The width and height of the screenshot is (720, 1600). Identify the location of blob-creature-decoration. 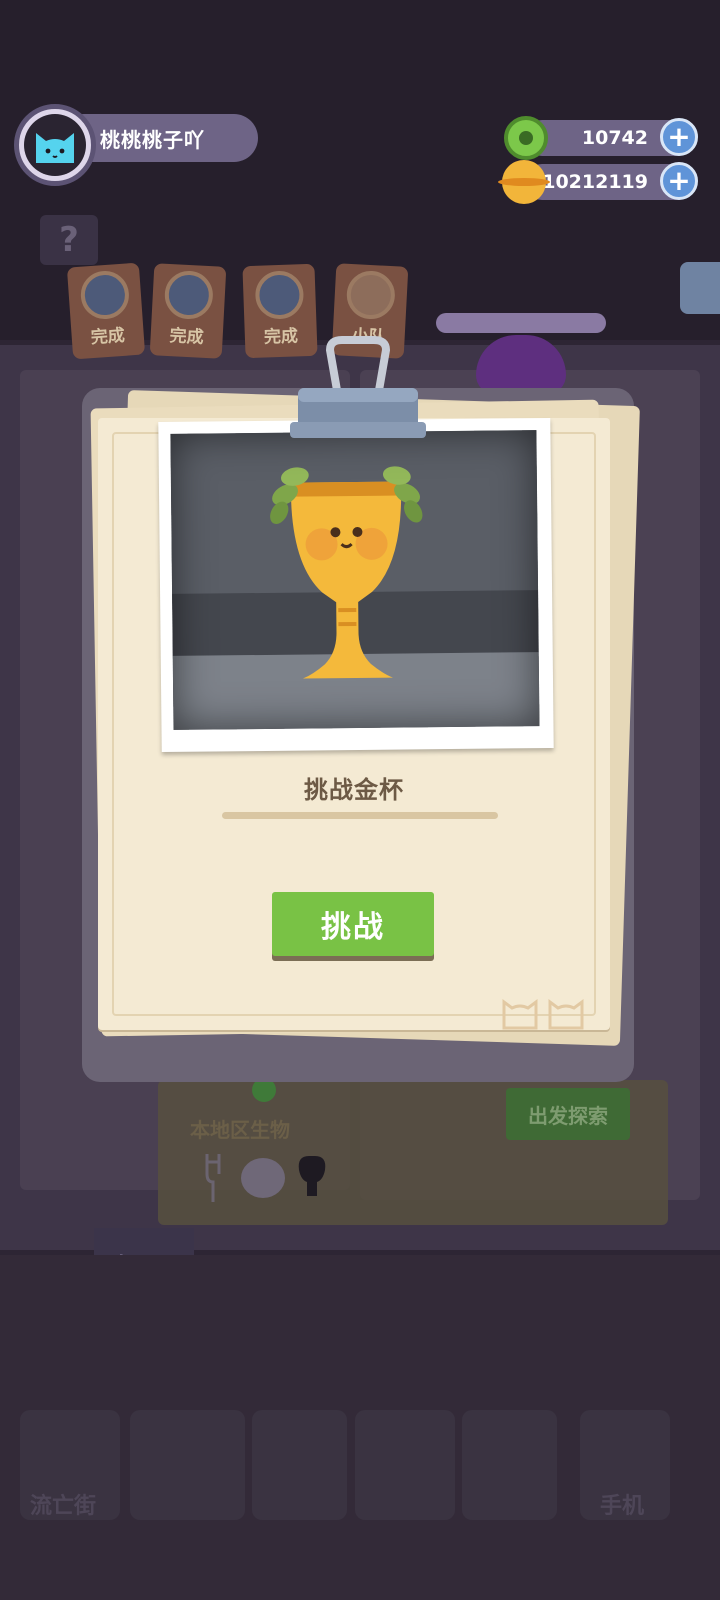
(521, 365).